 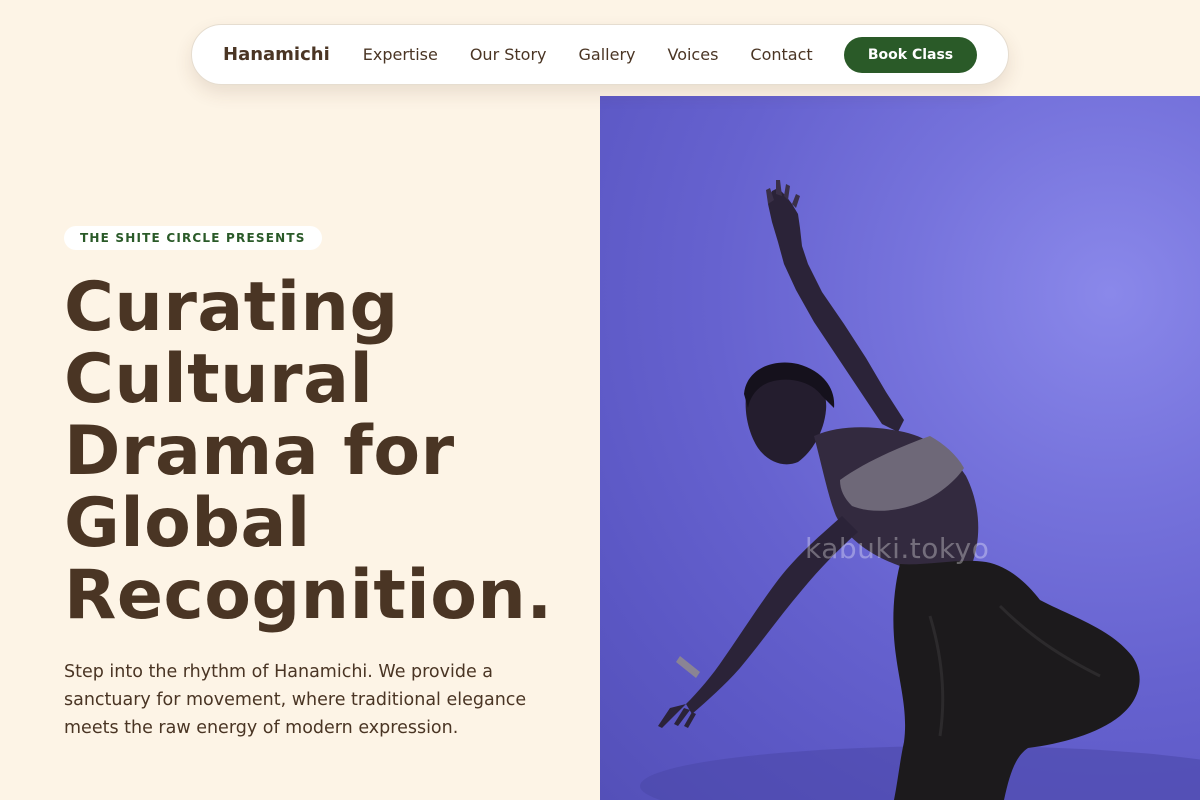 I want to click on headline-line: Global, so click(x=187, y=523).